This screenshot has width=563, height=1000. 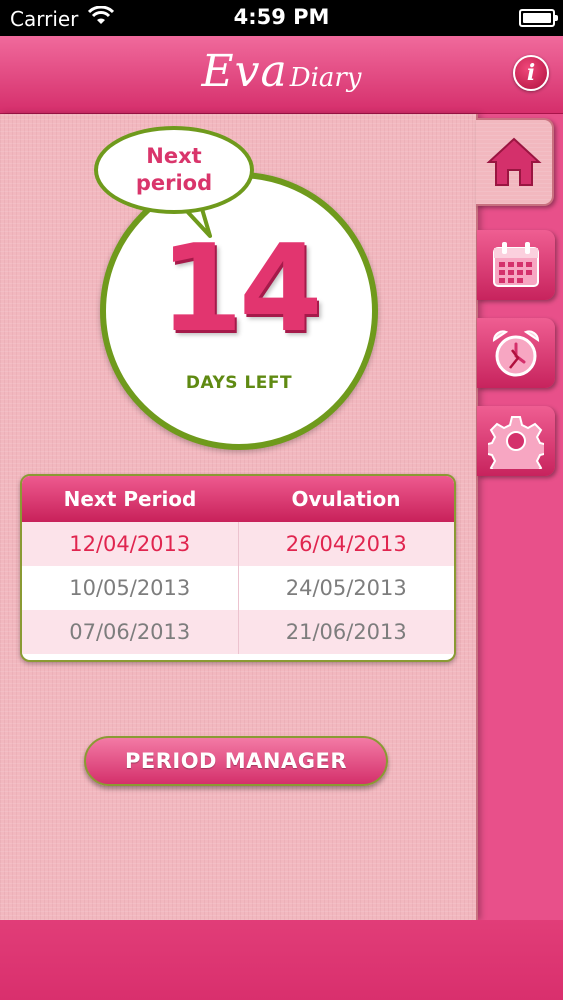 I want to click on app-header: EvaDiary i, so click(x=281, y=75).